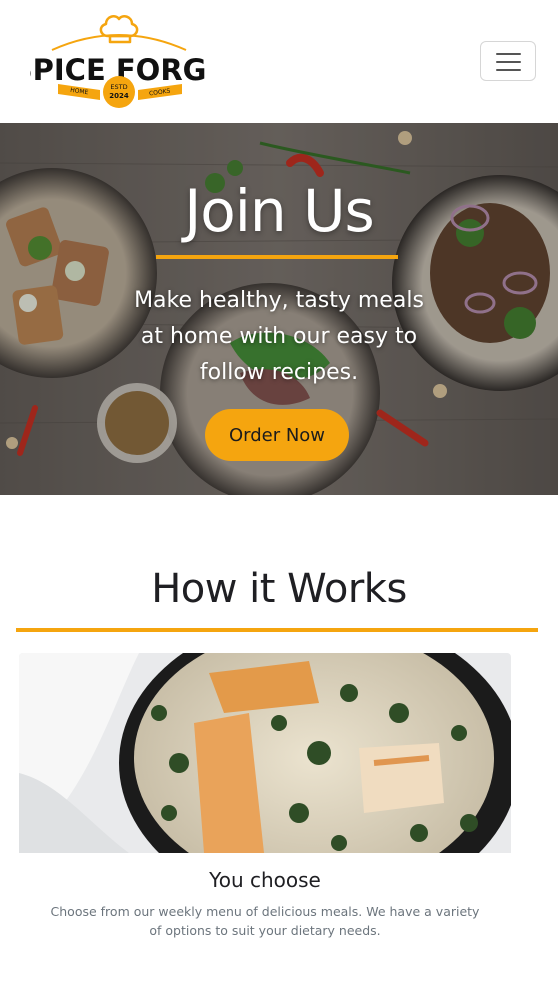 This screenshot has height=1001, width=558. I want to click on how-it-works-title: How it Works, so click(279, 589).